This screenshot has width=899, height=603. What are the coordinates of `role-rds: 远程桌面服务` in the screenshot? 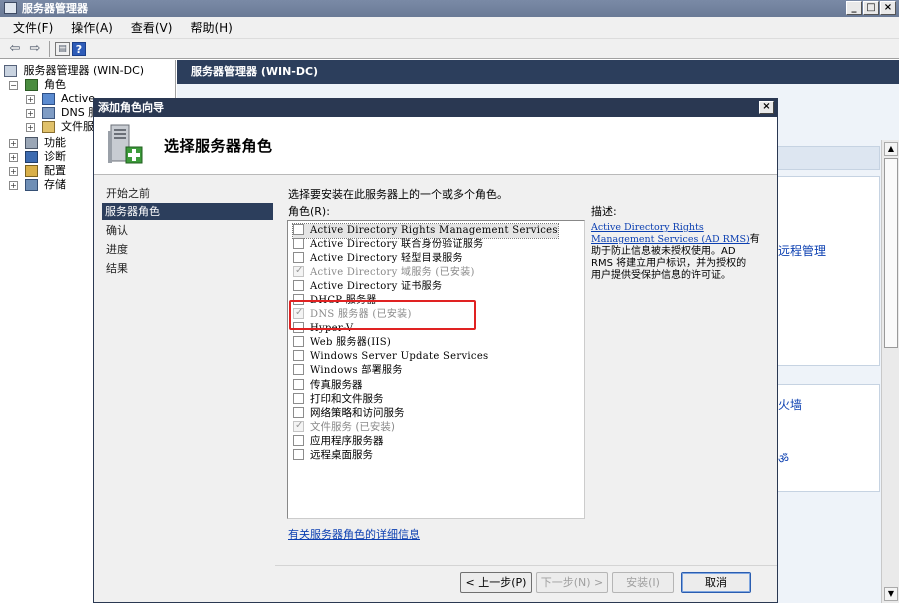 It's located at (333, 455).